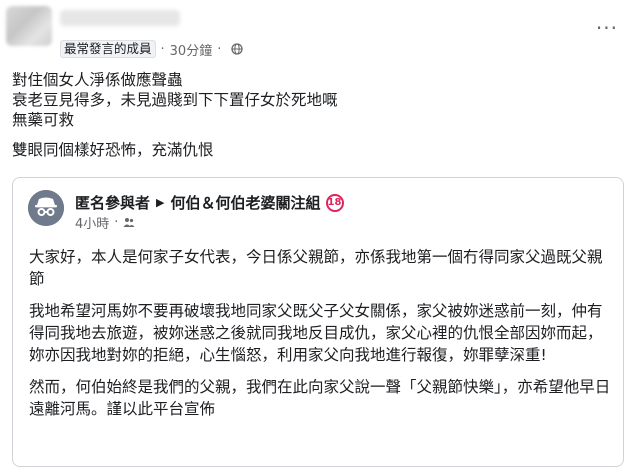 Image resolution: width=640 pixels, height=467 pixels. Describe the element at coordinates (245, 202) in the screenshot. I see `shared-group: 何伯＆何伯老婆關注組` at that location.